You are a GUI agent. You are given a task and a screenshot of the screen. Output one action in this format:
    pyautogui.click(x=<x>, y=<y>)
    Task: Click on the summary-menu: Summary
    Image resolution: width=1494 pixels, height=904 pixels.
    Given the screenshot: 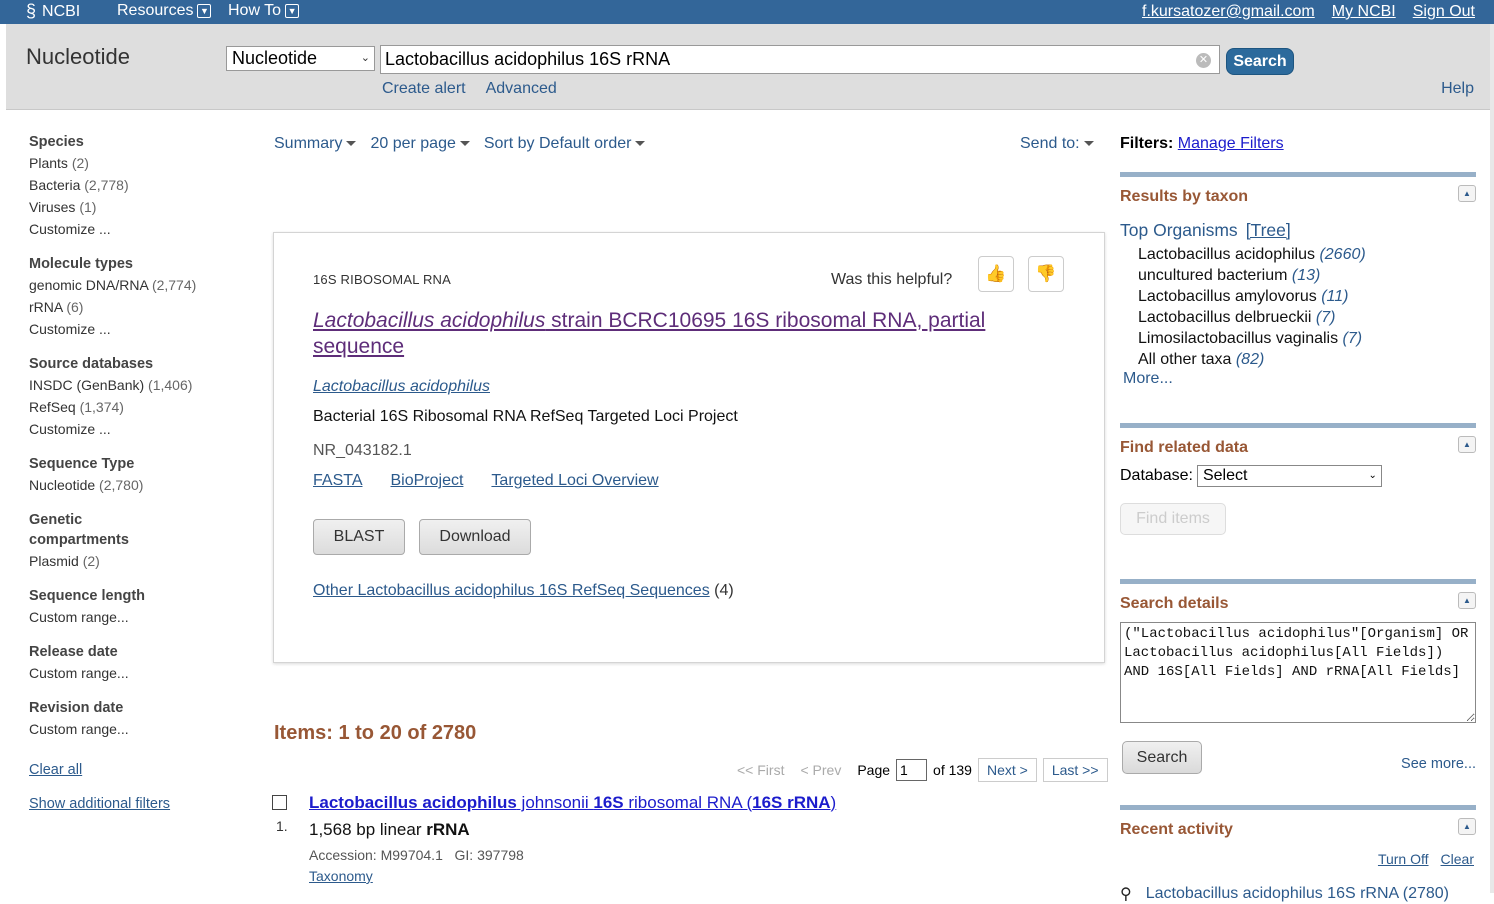 What is the action you would take?
    pyautogui.click(x=315, y=144)
    